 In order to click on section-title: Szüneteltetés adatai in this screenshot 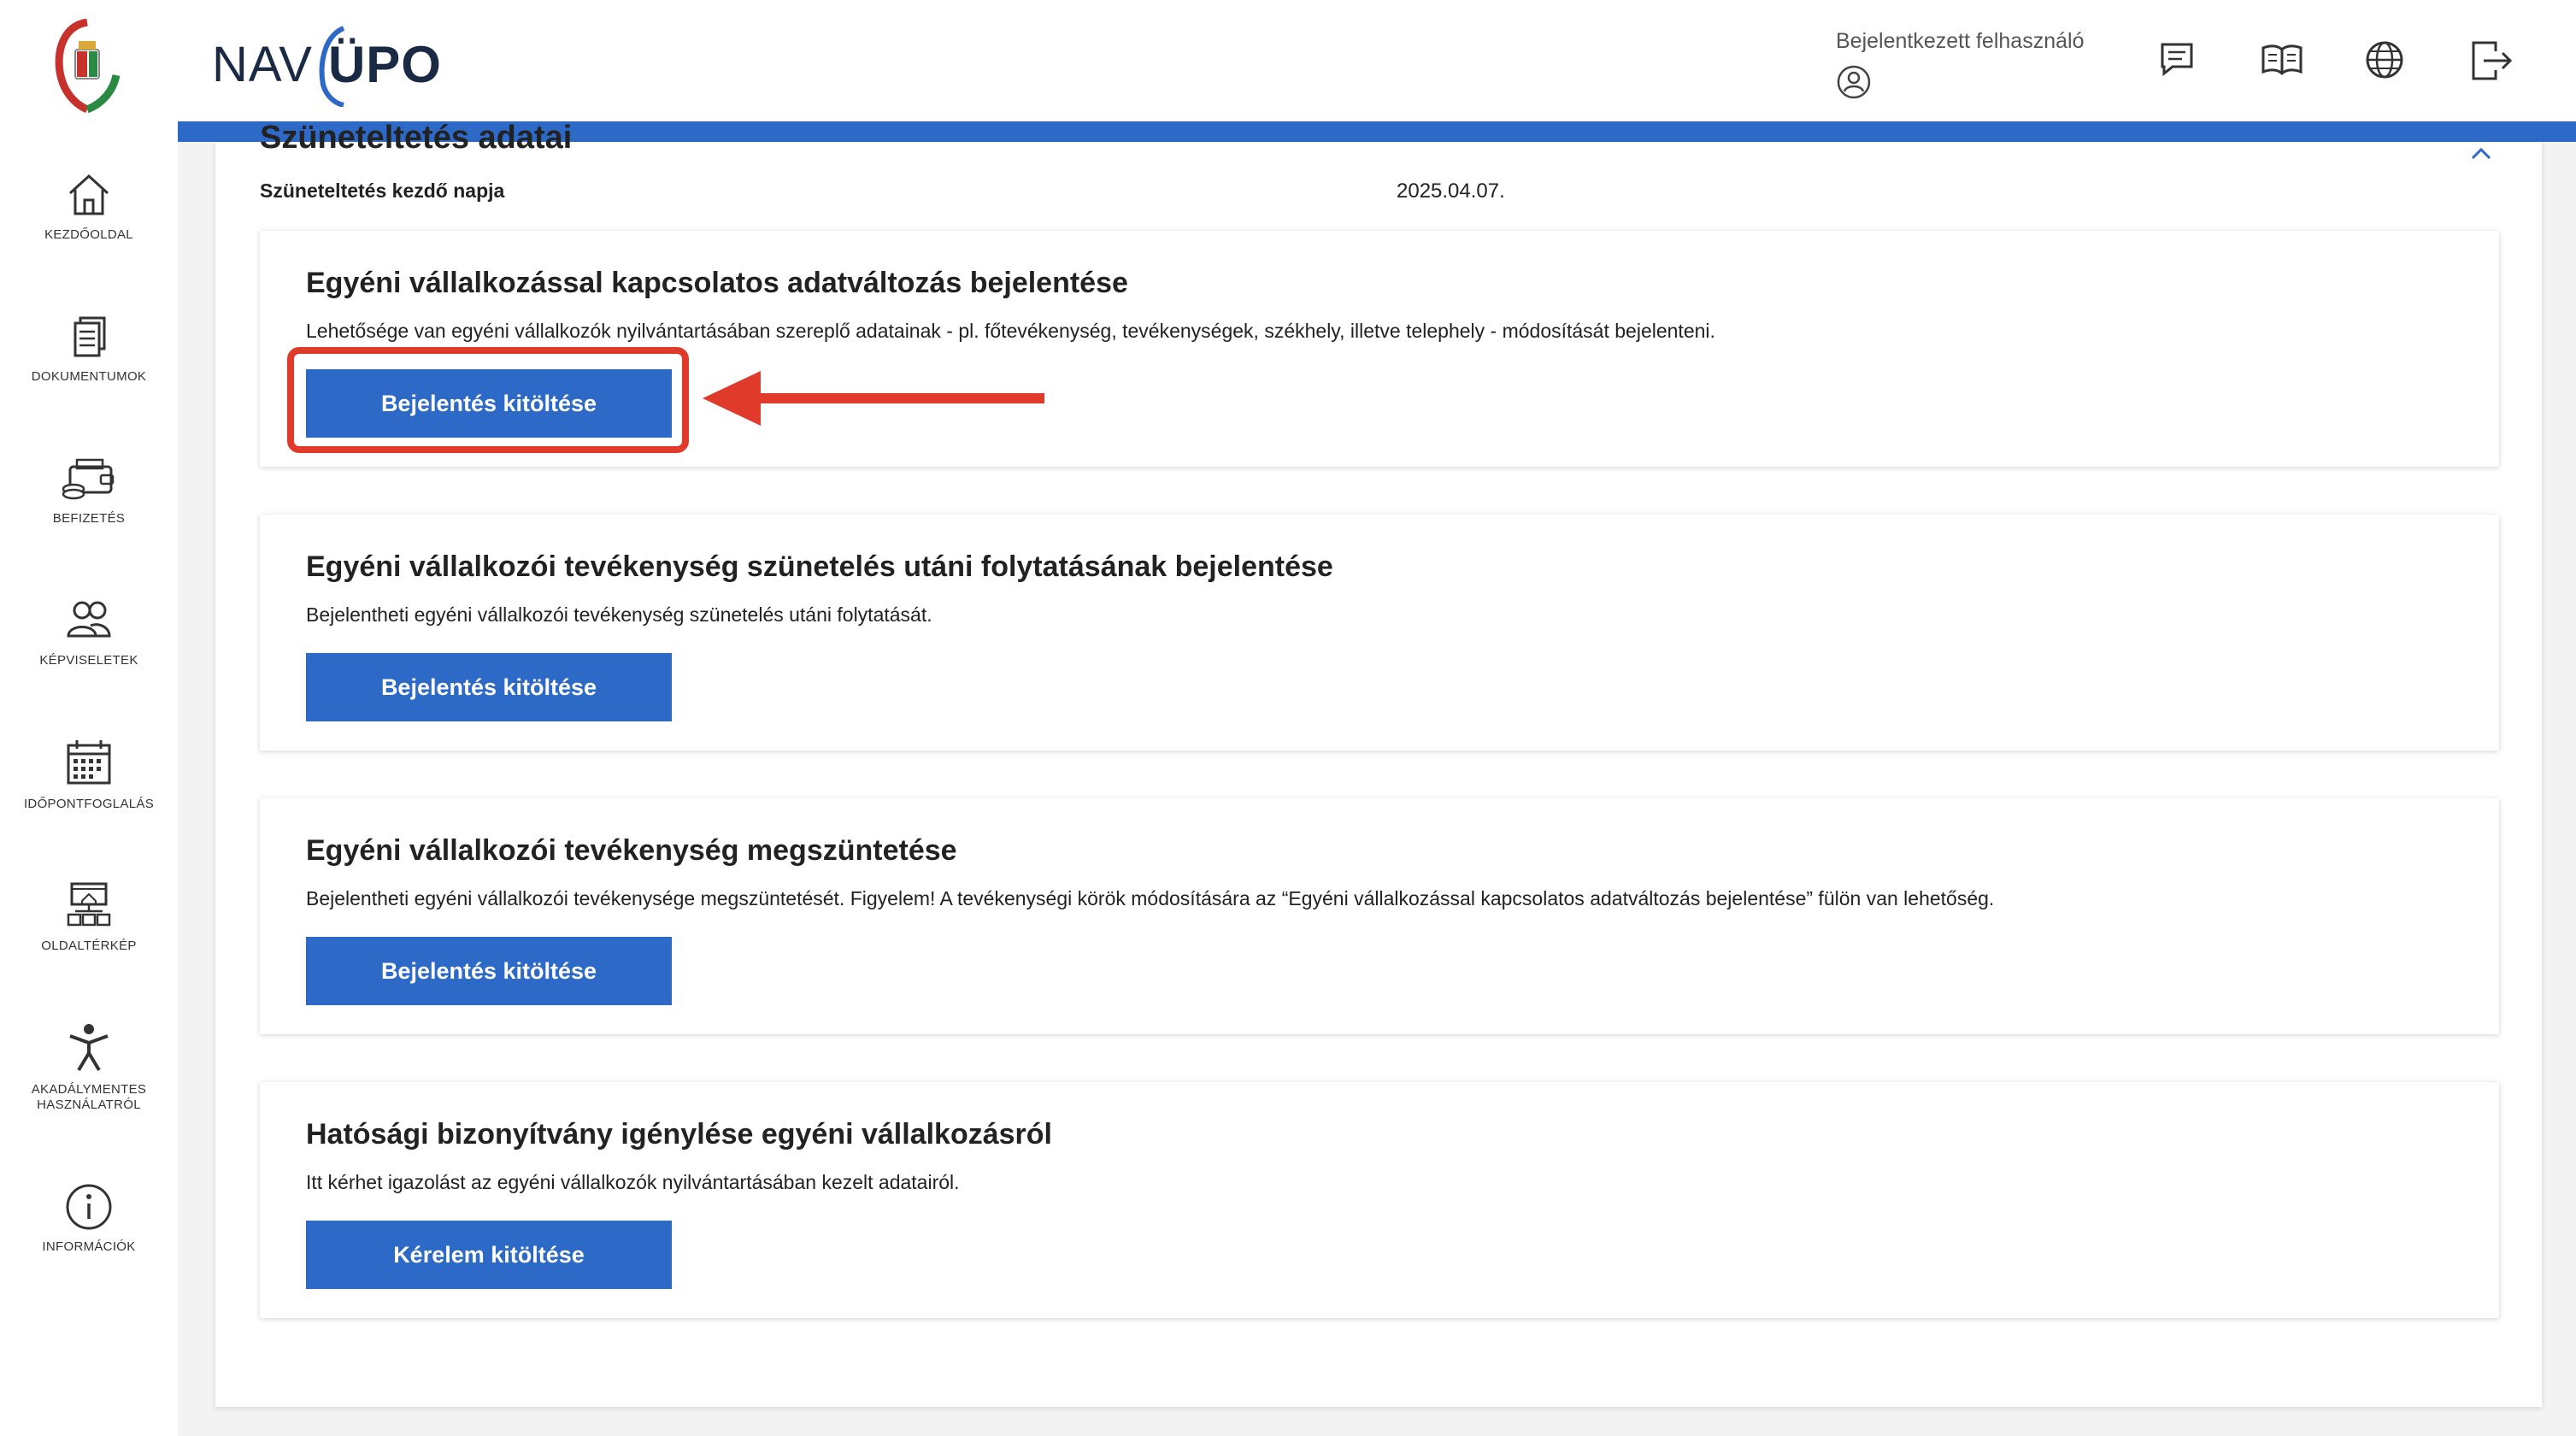, I will do `click(416, 138)`.